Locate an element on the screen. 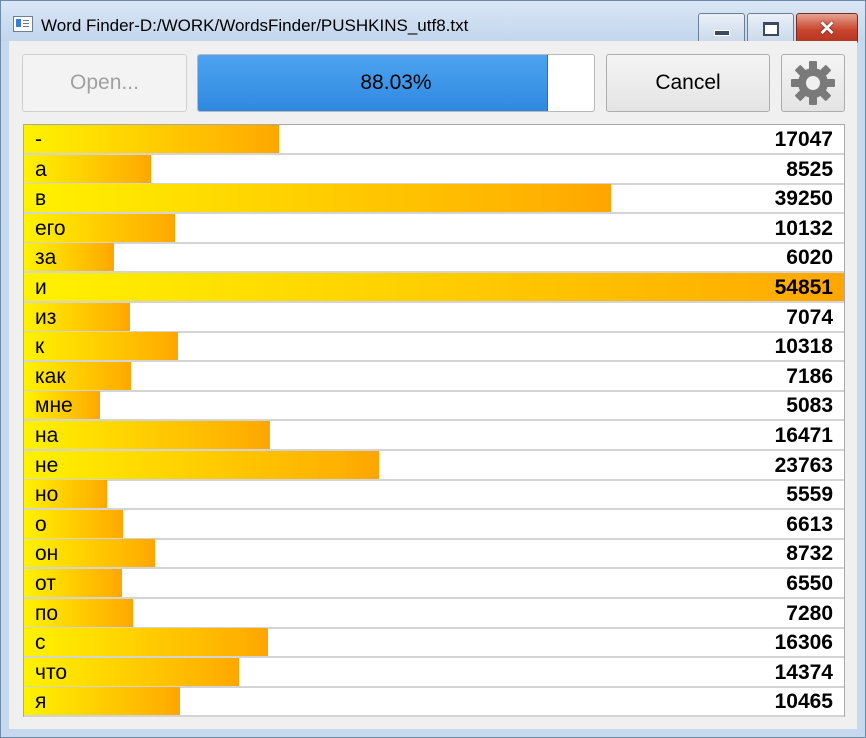  word-count: 23763 is located at coordinates (803, 465).